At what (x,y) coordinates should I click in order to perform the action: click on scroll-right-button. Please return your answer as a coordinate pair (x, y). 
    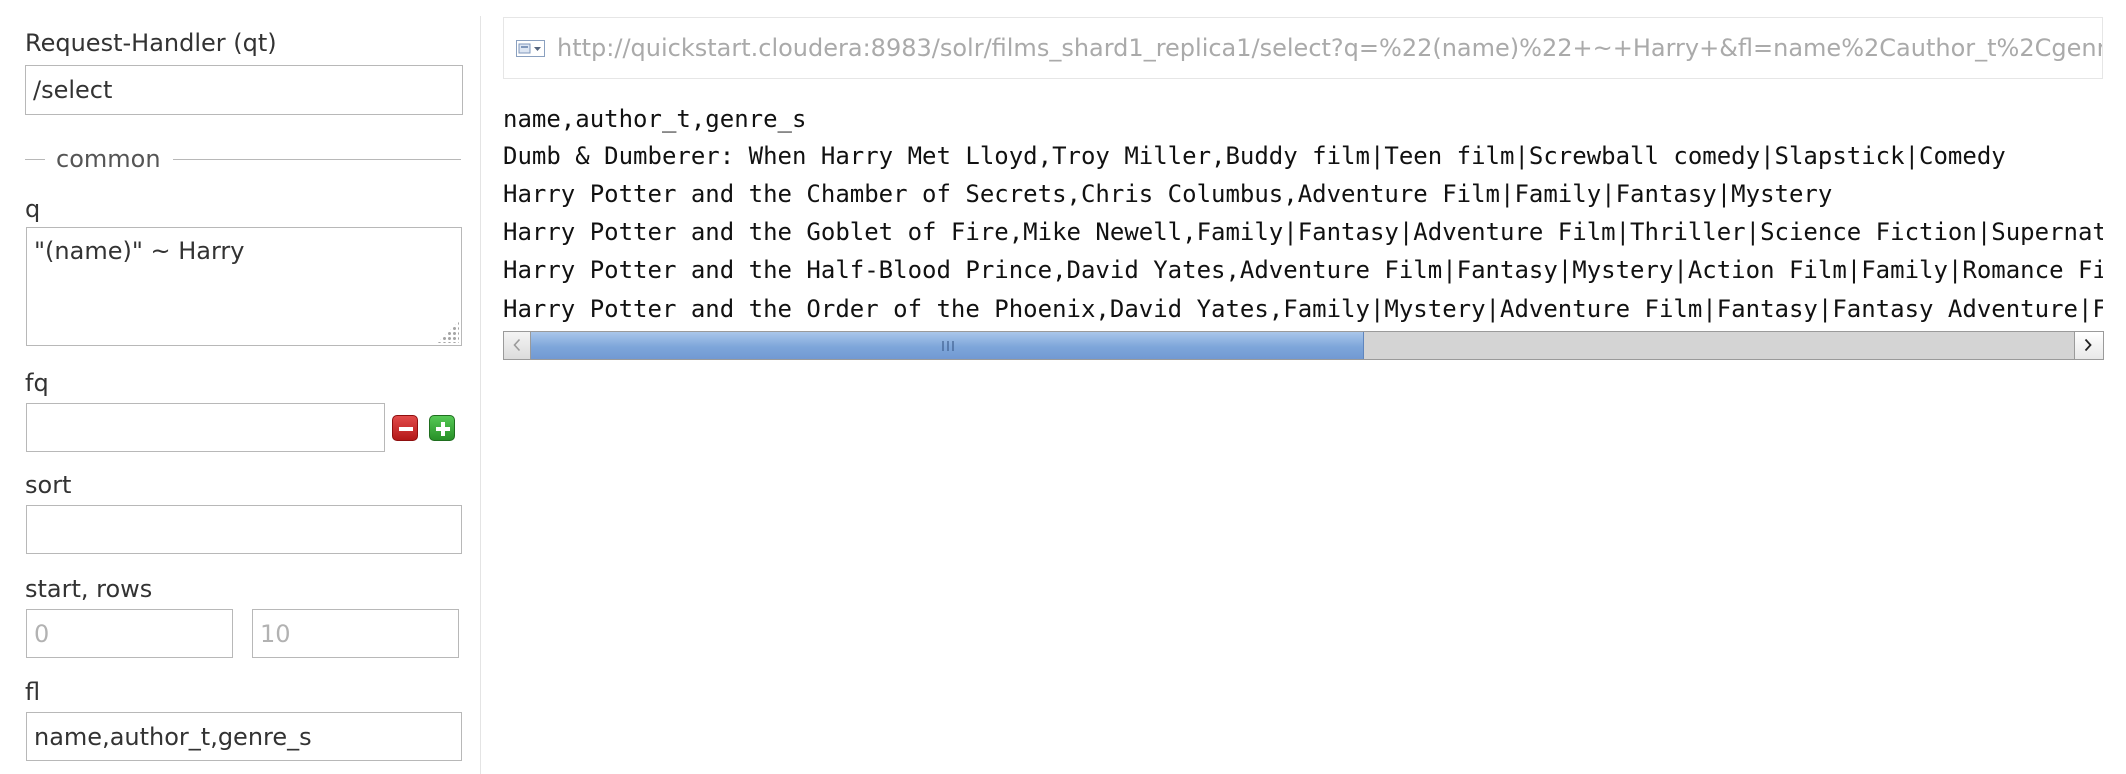
    Looking at the image, I should click on (2088, 345).